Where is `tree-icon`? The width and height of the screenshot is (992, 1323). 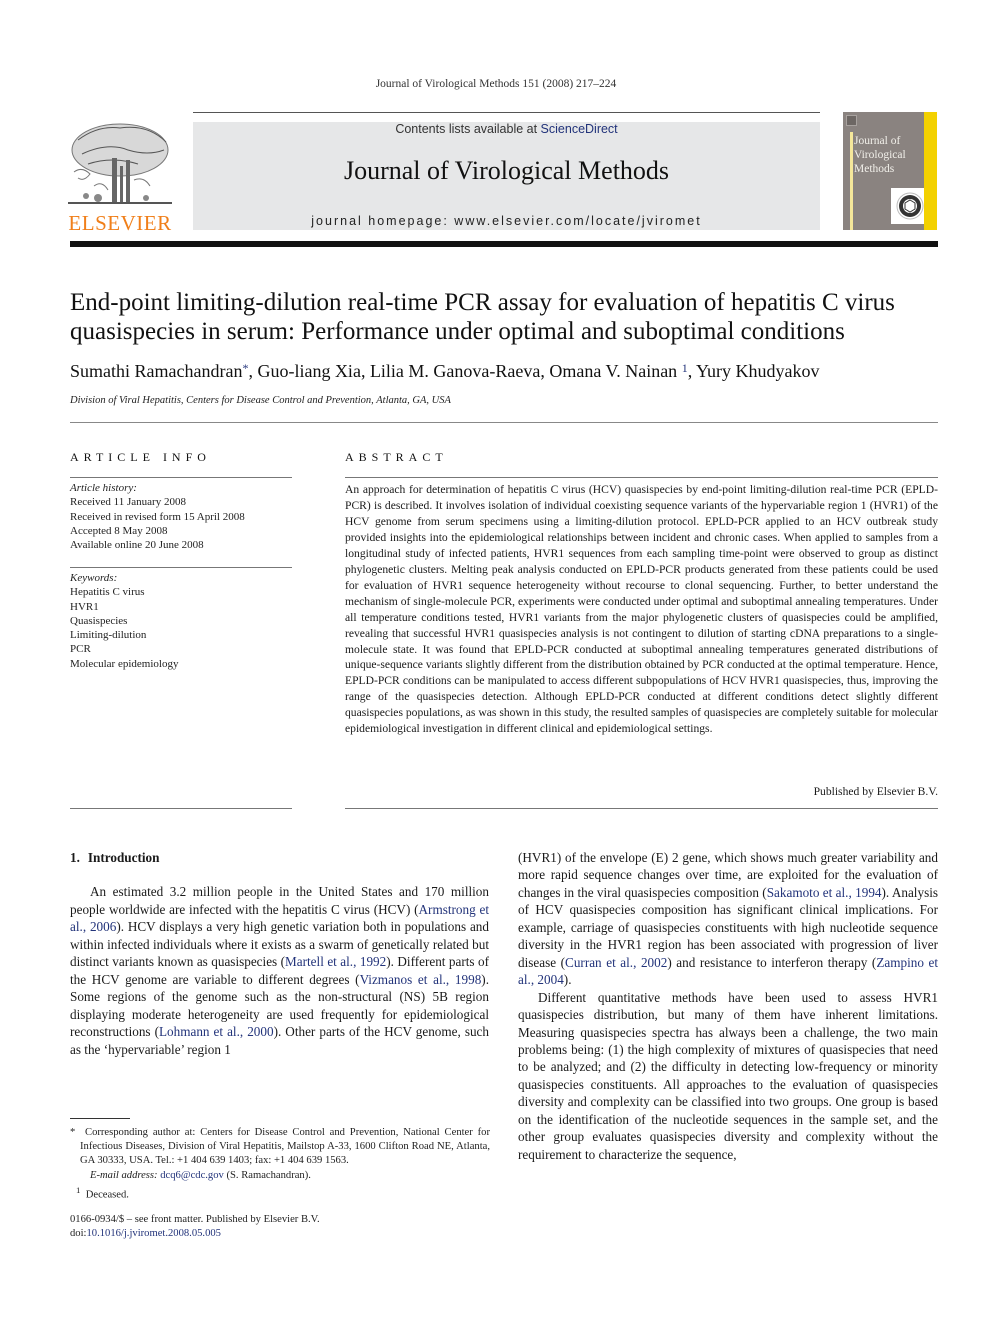
tree-icon is located at coordinates (120, 163).